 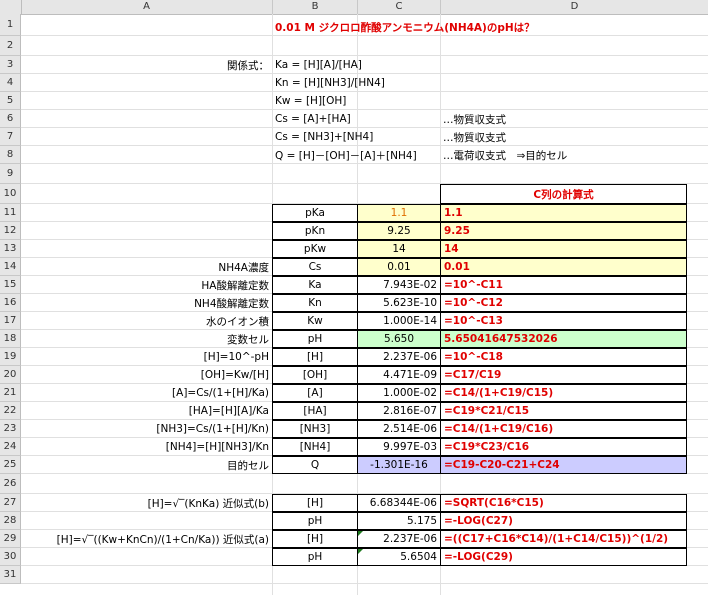 I want to click on value-cell: 1.000E-02, so click(x=399, y=393).